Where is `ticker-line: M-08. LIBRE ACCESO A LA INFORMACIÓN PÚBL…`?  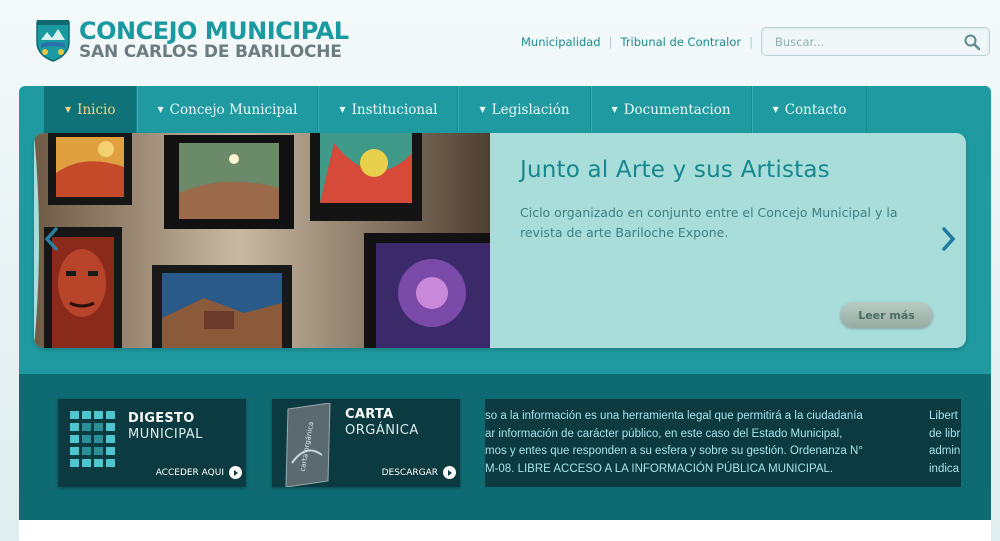 ticker-line: M-08. LIBRE ACCESO A LA INFORMACIÓN PÚBL… is located at coordinates (659, 468).